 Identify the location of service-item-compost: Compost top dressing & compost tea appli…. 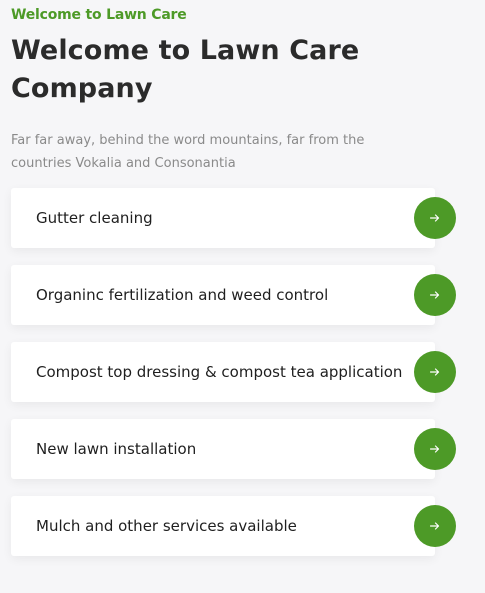
(223, 372).